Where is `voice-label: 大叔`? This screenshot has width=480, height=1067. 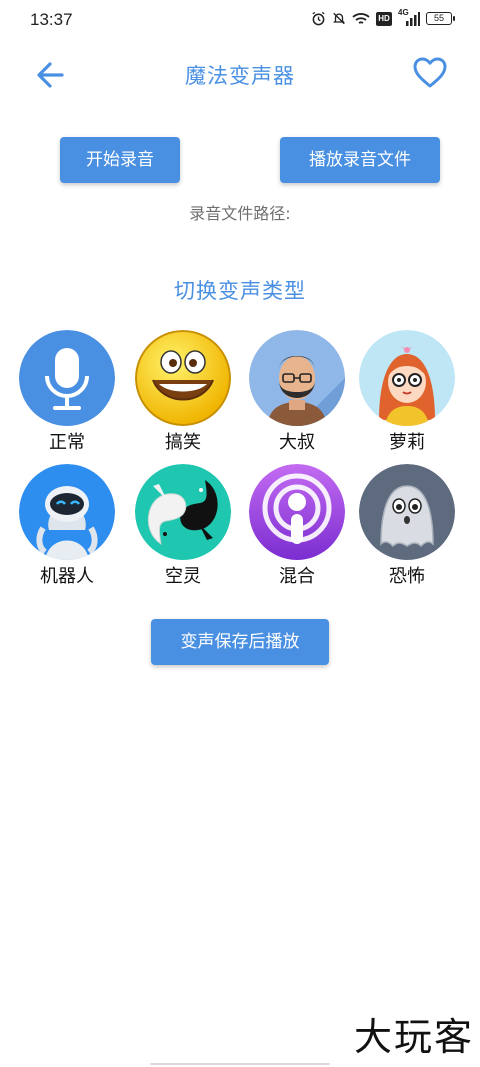
voice-label: 大叔 is located at coordinates (297, 442).